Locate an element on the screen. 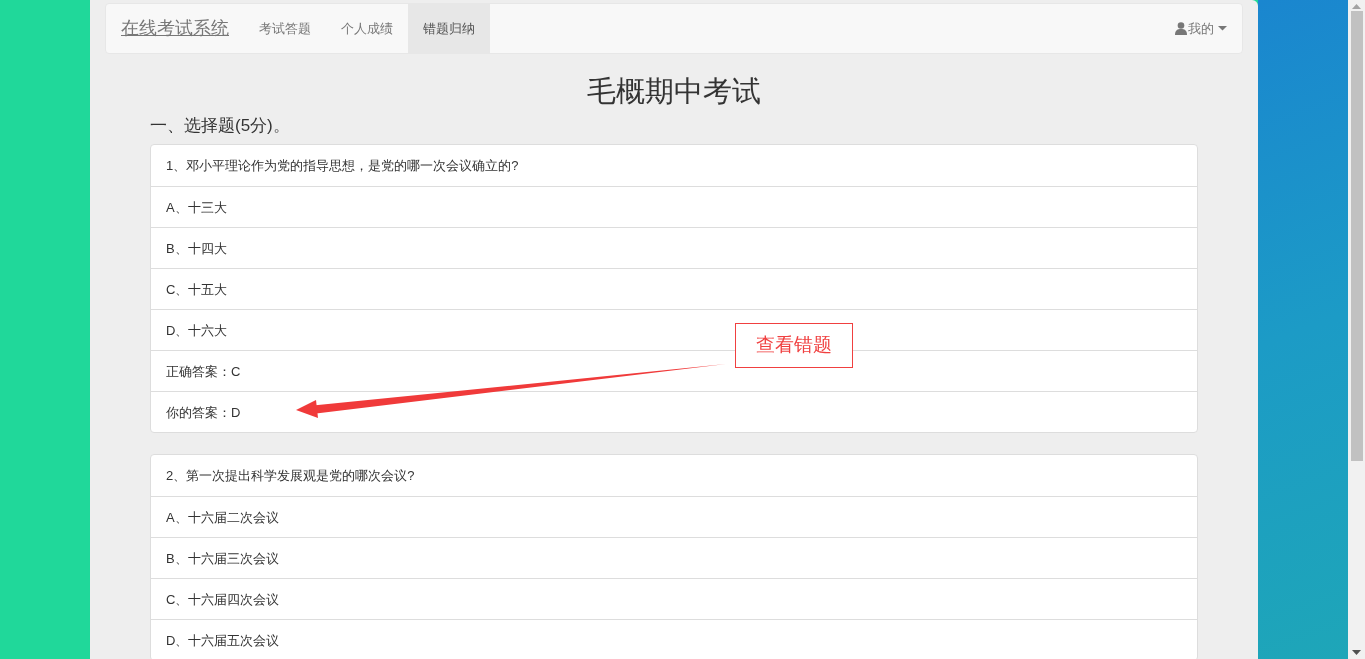  answer-option: B、十四大 is located at coordinates (674, 248).